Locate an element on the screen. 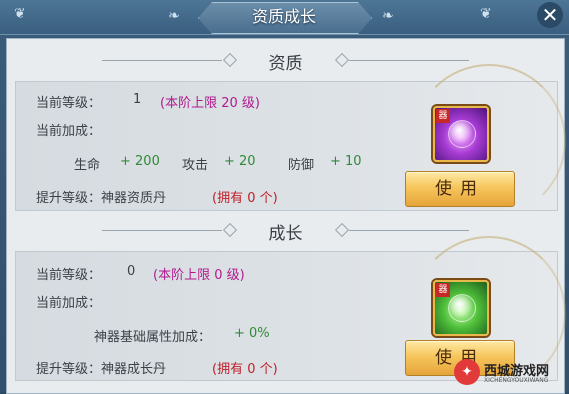  watermark-logo-icon: ✦ is located at coordinates (467, 372).